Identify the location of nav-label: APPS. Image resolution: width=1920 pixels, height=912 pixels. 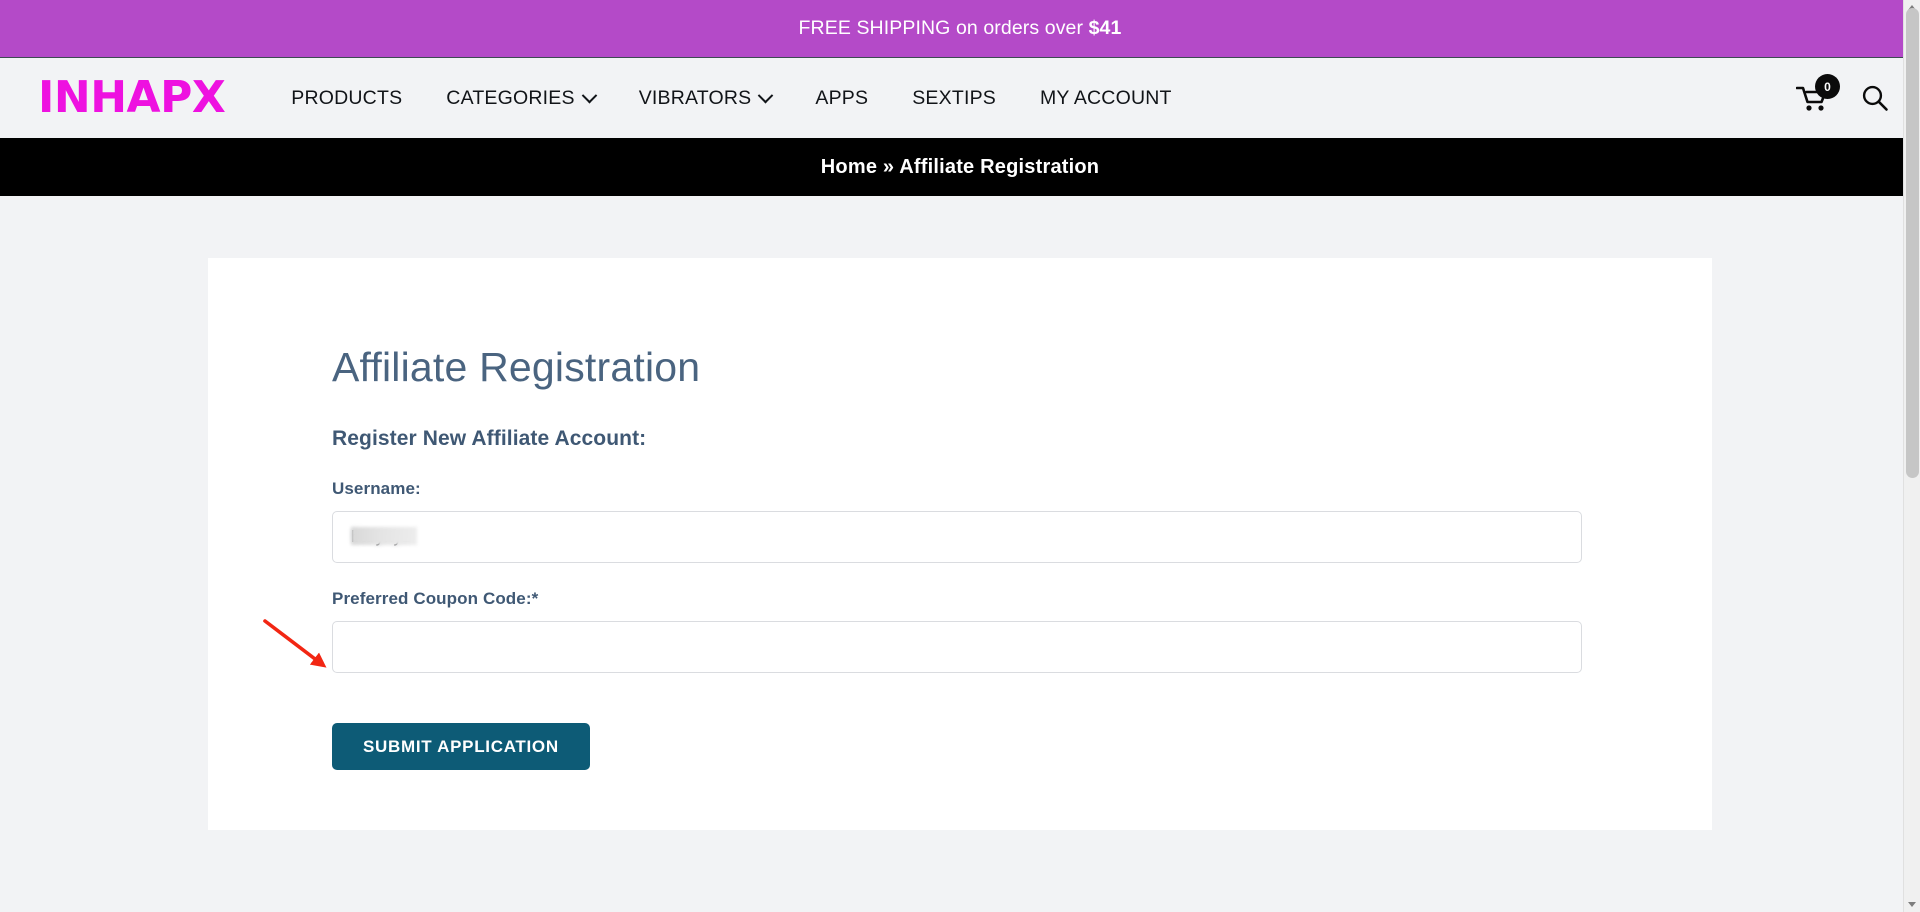
(842, 97).